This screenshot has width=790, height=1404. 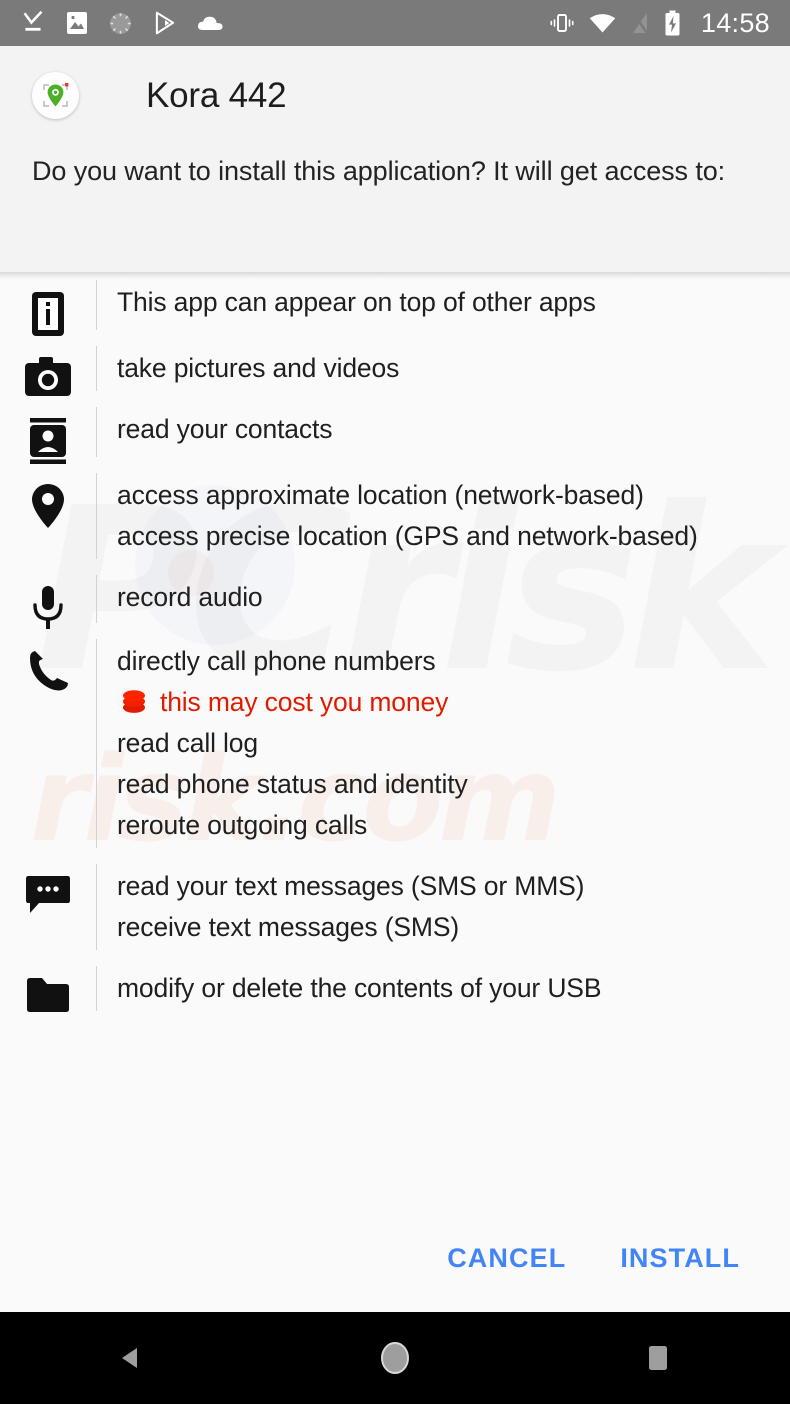 I want to click on permission-group: take pictures and videos, so click(x=395, y=368).